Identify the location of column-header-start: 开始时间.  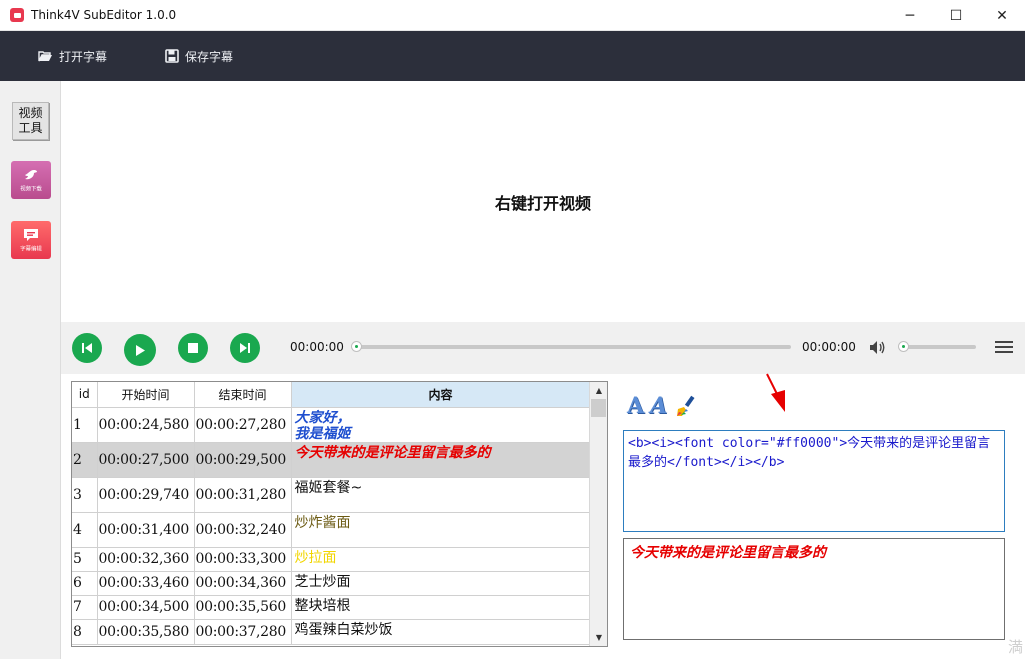
(146, 395).